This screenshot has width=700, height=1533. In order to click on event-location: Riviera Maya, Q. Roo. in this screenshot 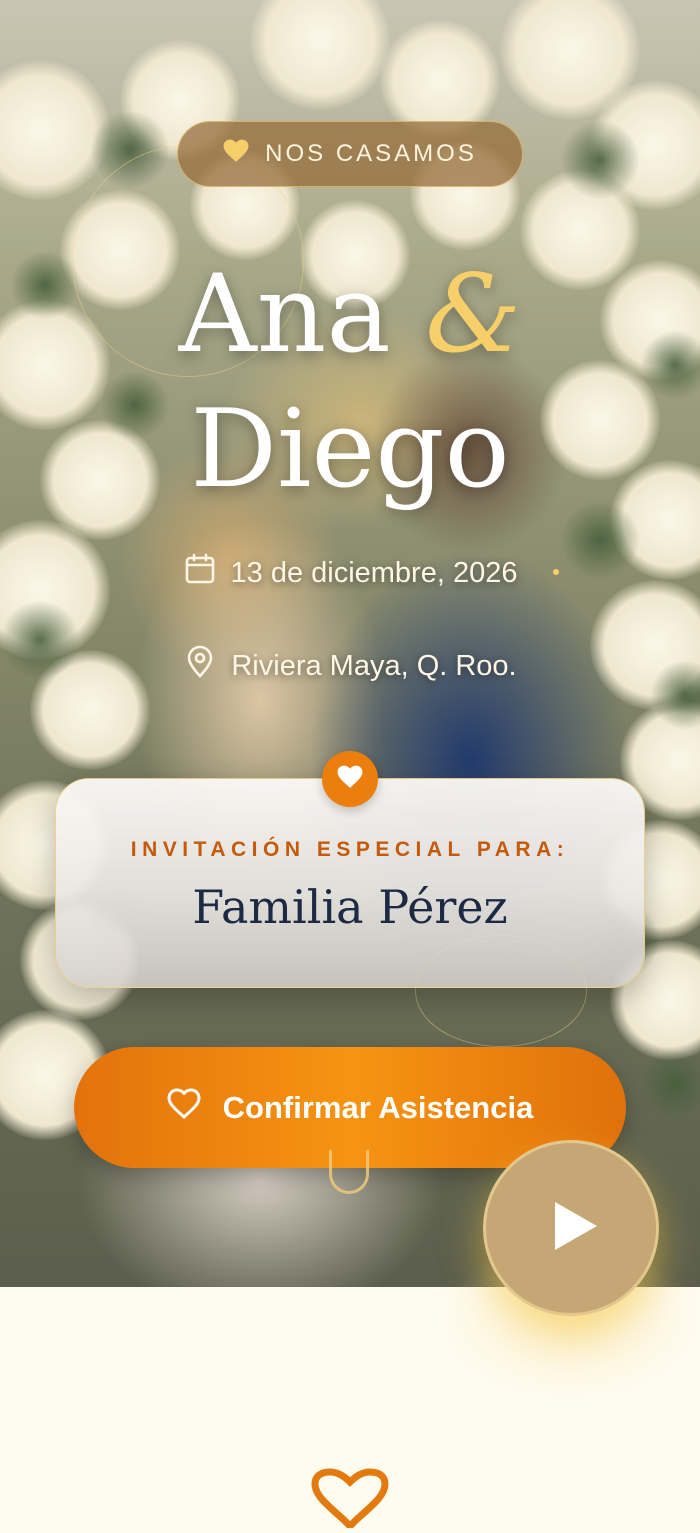, I will do `click(350, 666)`.